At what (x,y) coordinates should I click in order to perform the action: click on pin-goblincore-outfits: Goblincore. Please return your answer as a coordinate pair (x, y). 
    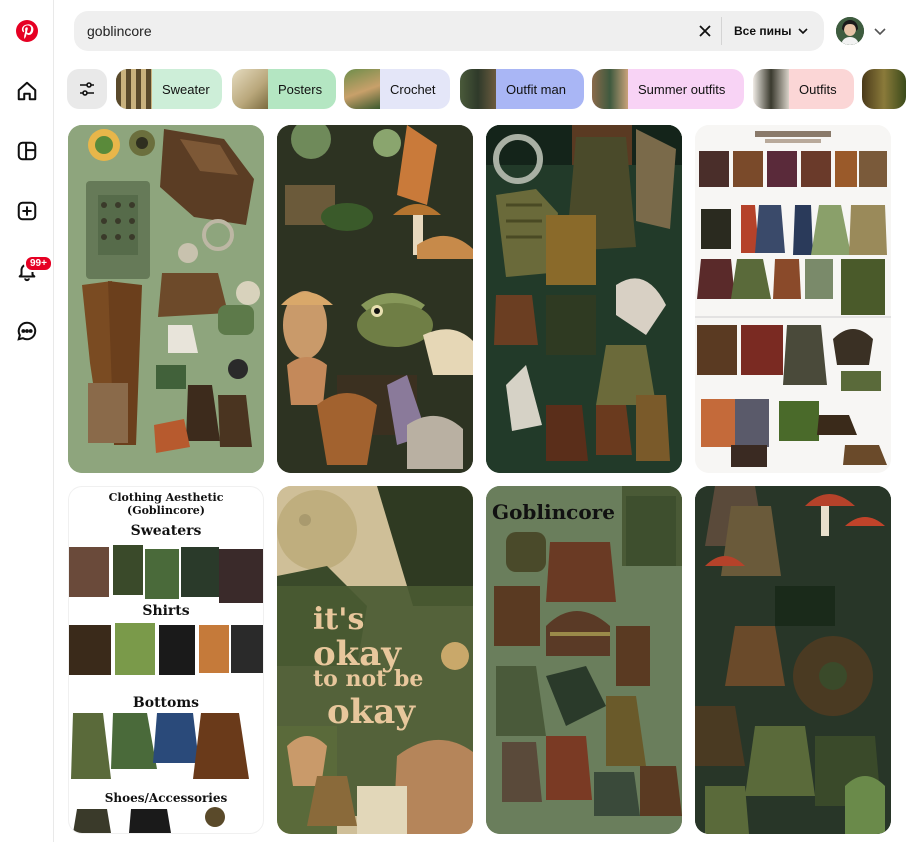
    Looking at the image, I should click on (584, 660).